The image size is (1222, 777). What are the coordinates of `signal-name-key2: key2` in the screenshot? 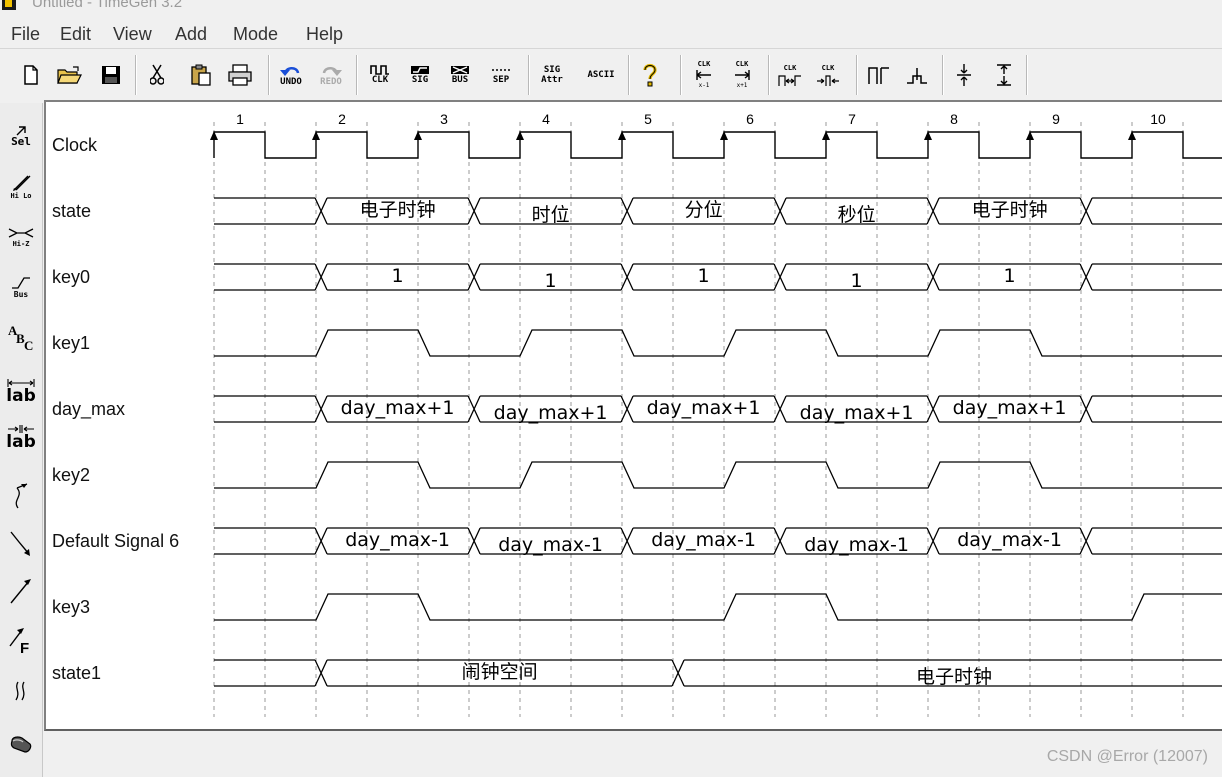 It's located at (71, 475).